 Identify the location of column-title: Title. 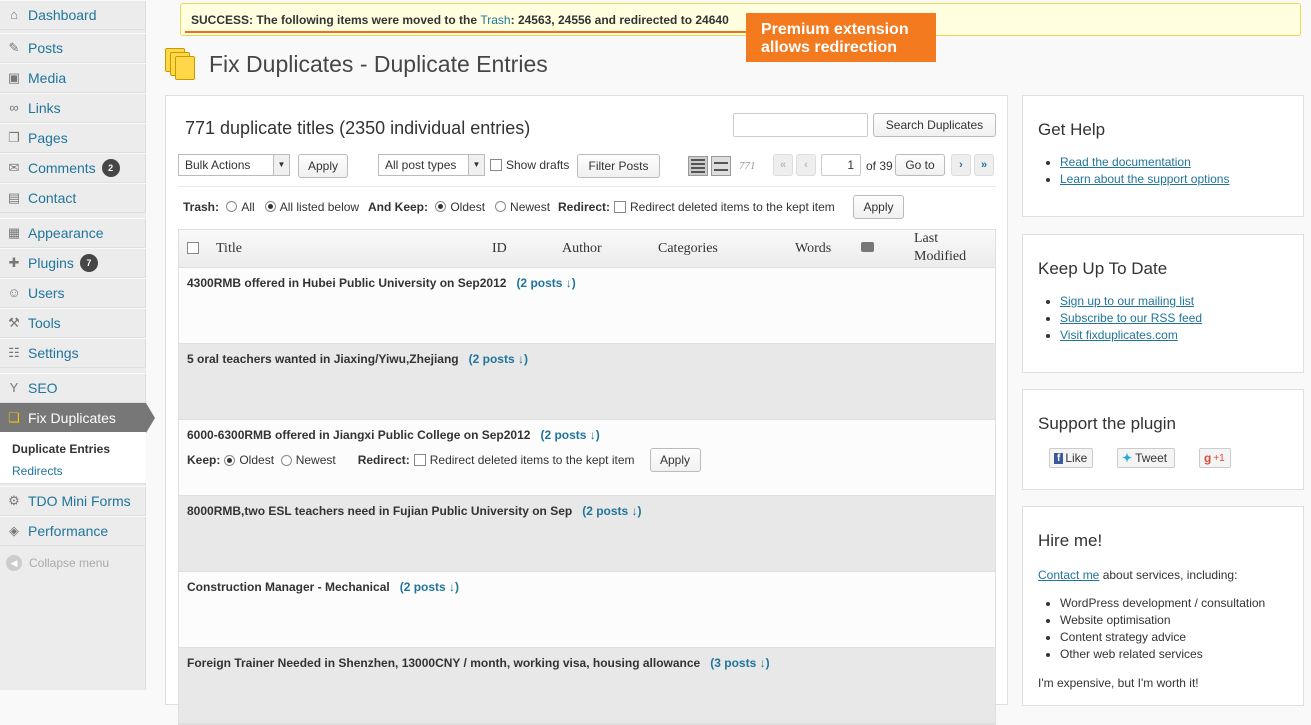
(229, 249).